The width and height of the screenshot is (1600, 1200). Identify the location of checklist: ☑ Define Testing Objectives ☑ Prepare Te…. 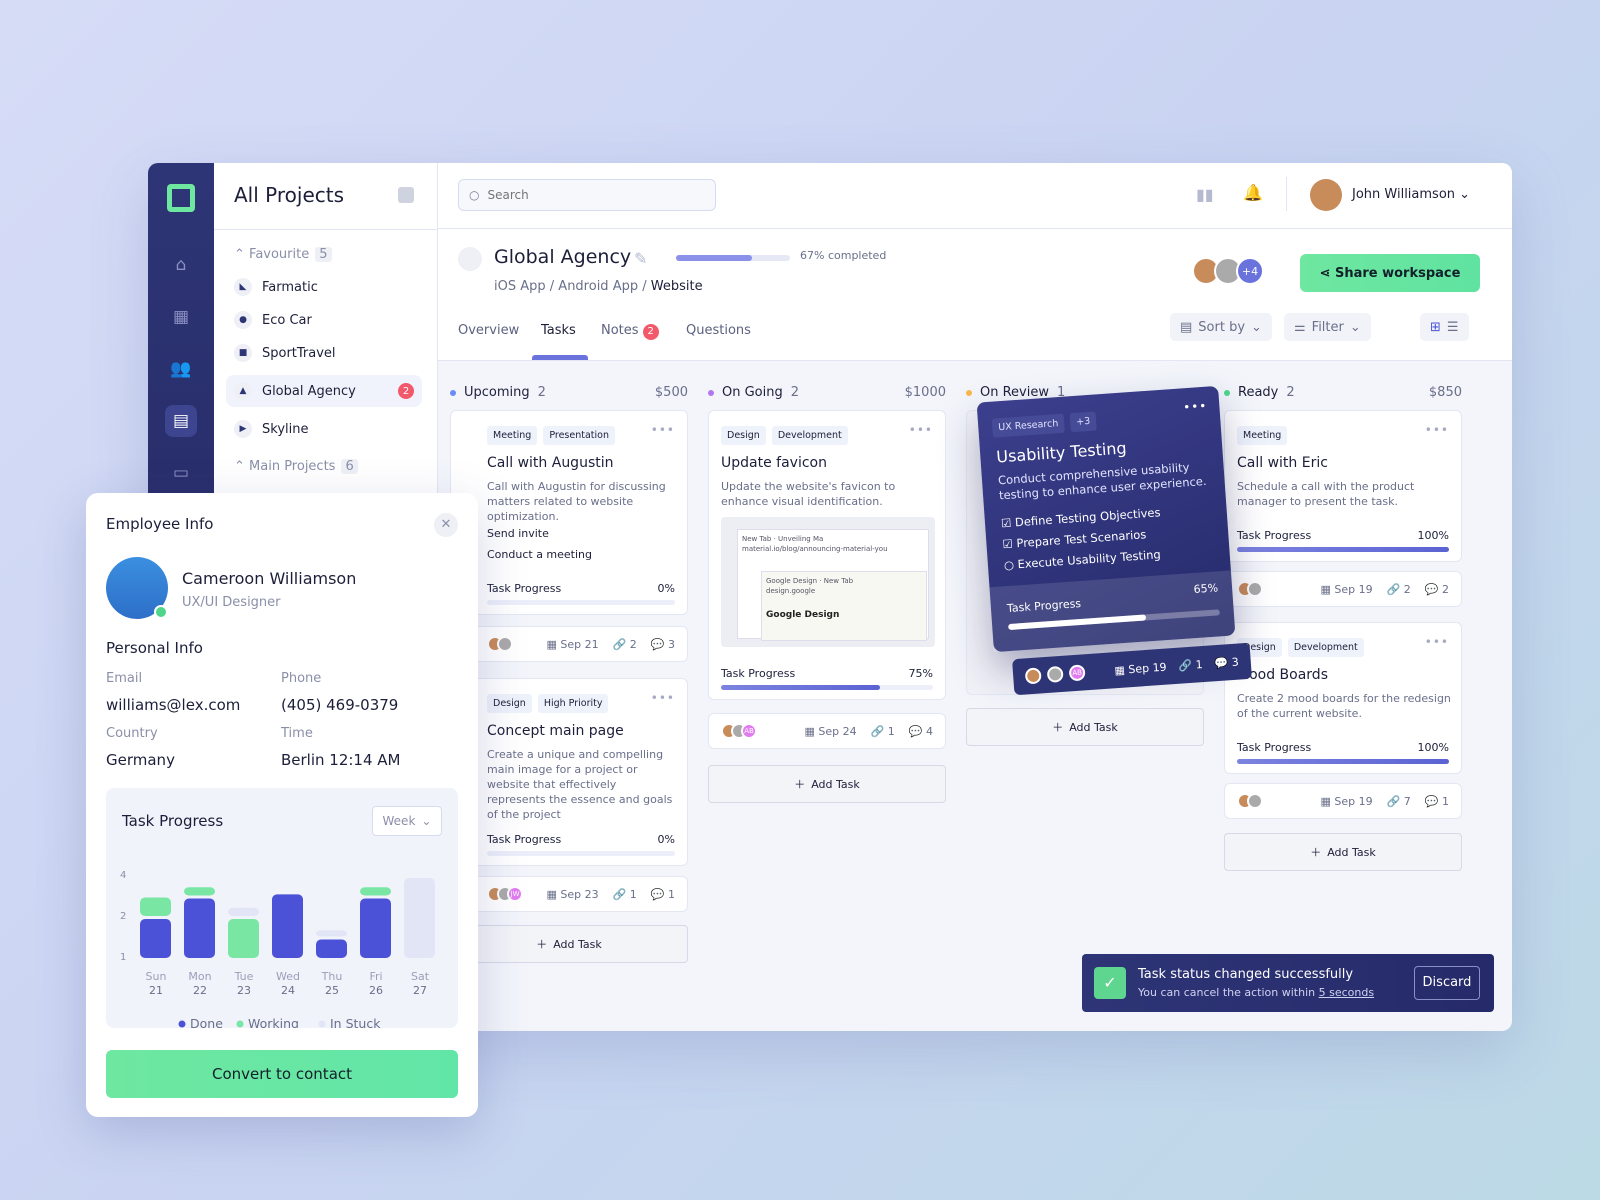
(1082, 539).